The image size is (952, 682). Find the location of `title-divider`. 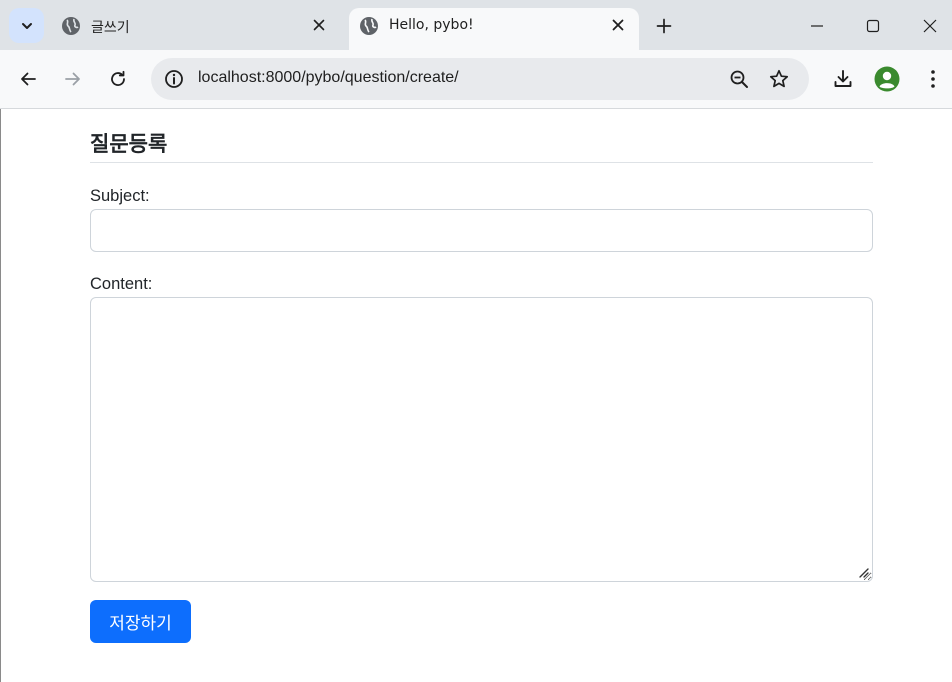

title-divider is located at coordinates (481, 162).